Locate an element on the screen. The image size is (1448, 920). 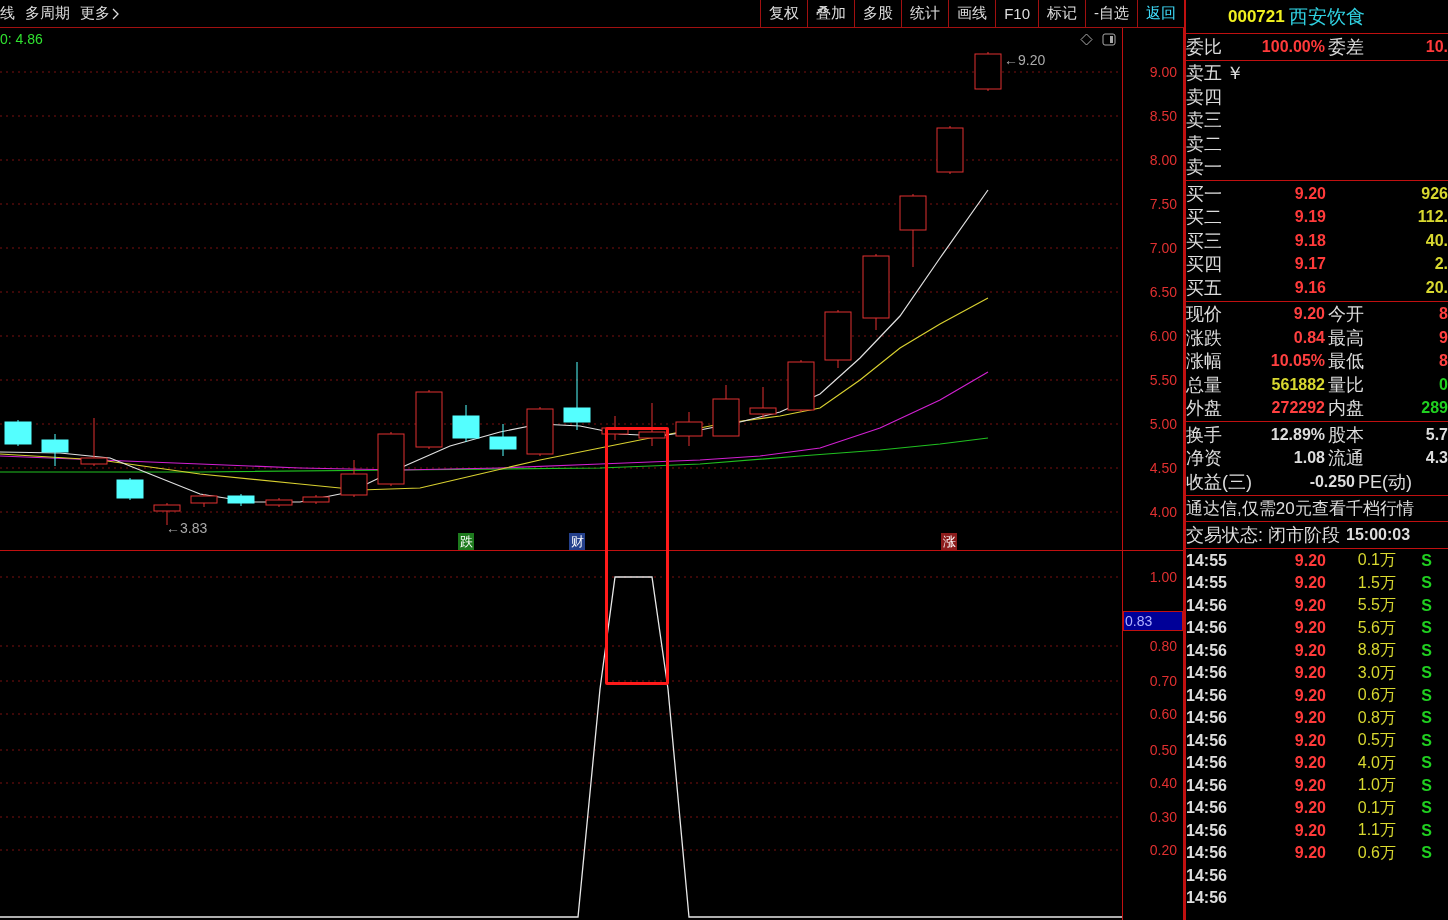
bid-price: 9.20 is located at coordinates (1309, 193).